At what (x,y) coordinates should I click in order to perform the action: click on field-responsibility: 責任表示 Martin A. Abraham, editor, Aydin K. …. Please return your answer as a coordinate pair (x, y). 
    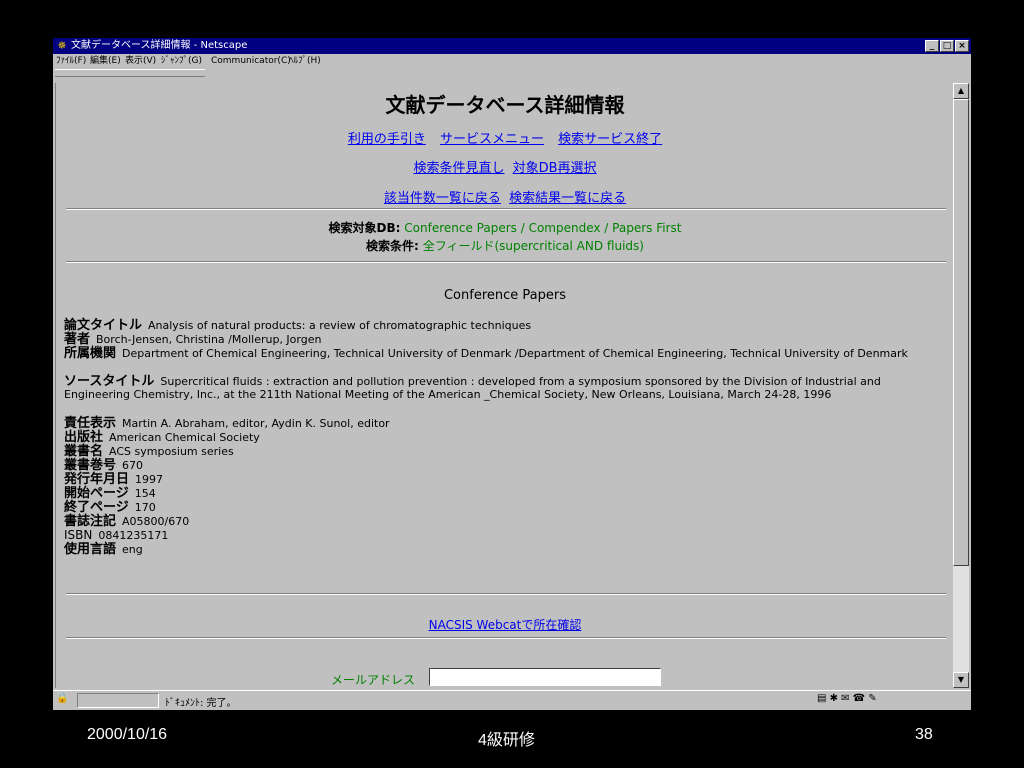
    Looking at the image, I should click on (227, 423).